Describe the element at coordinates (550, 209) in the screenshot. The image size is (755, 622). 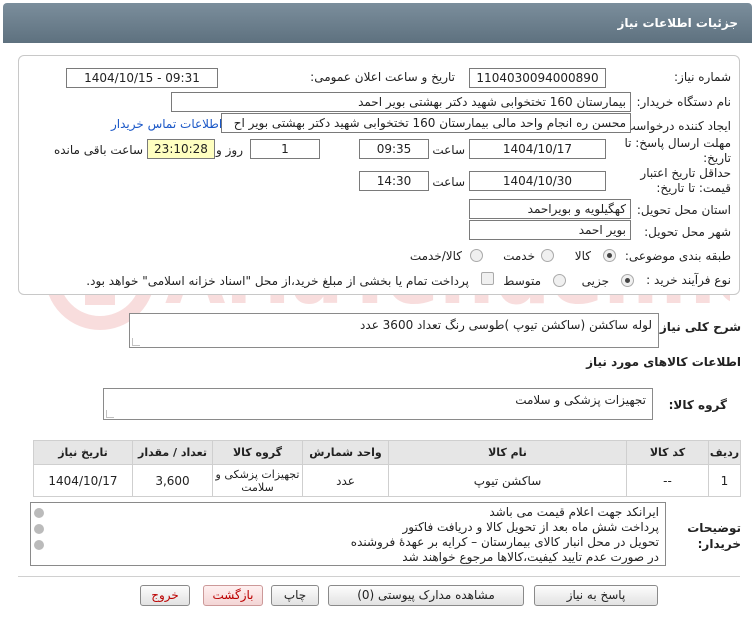
I see `province-field: کهگیلویه و بویراحمد` at that location.